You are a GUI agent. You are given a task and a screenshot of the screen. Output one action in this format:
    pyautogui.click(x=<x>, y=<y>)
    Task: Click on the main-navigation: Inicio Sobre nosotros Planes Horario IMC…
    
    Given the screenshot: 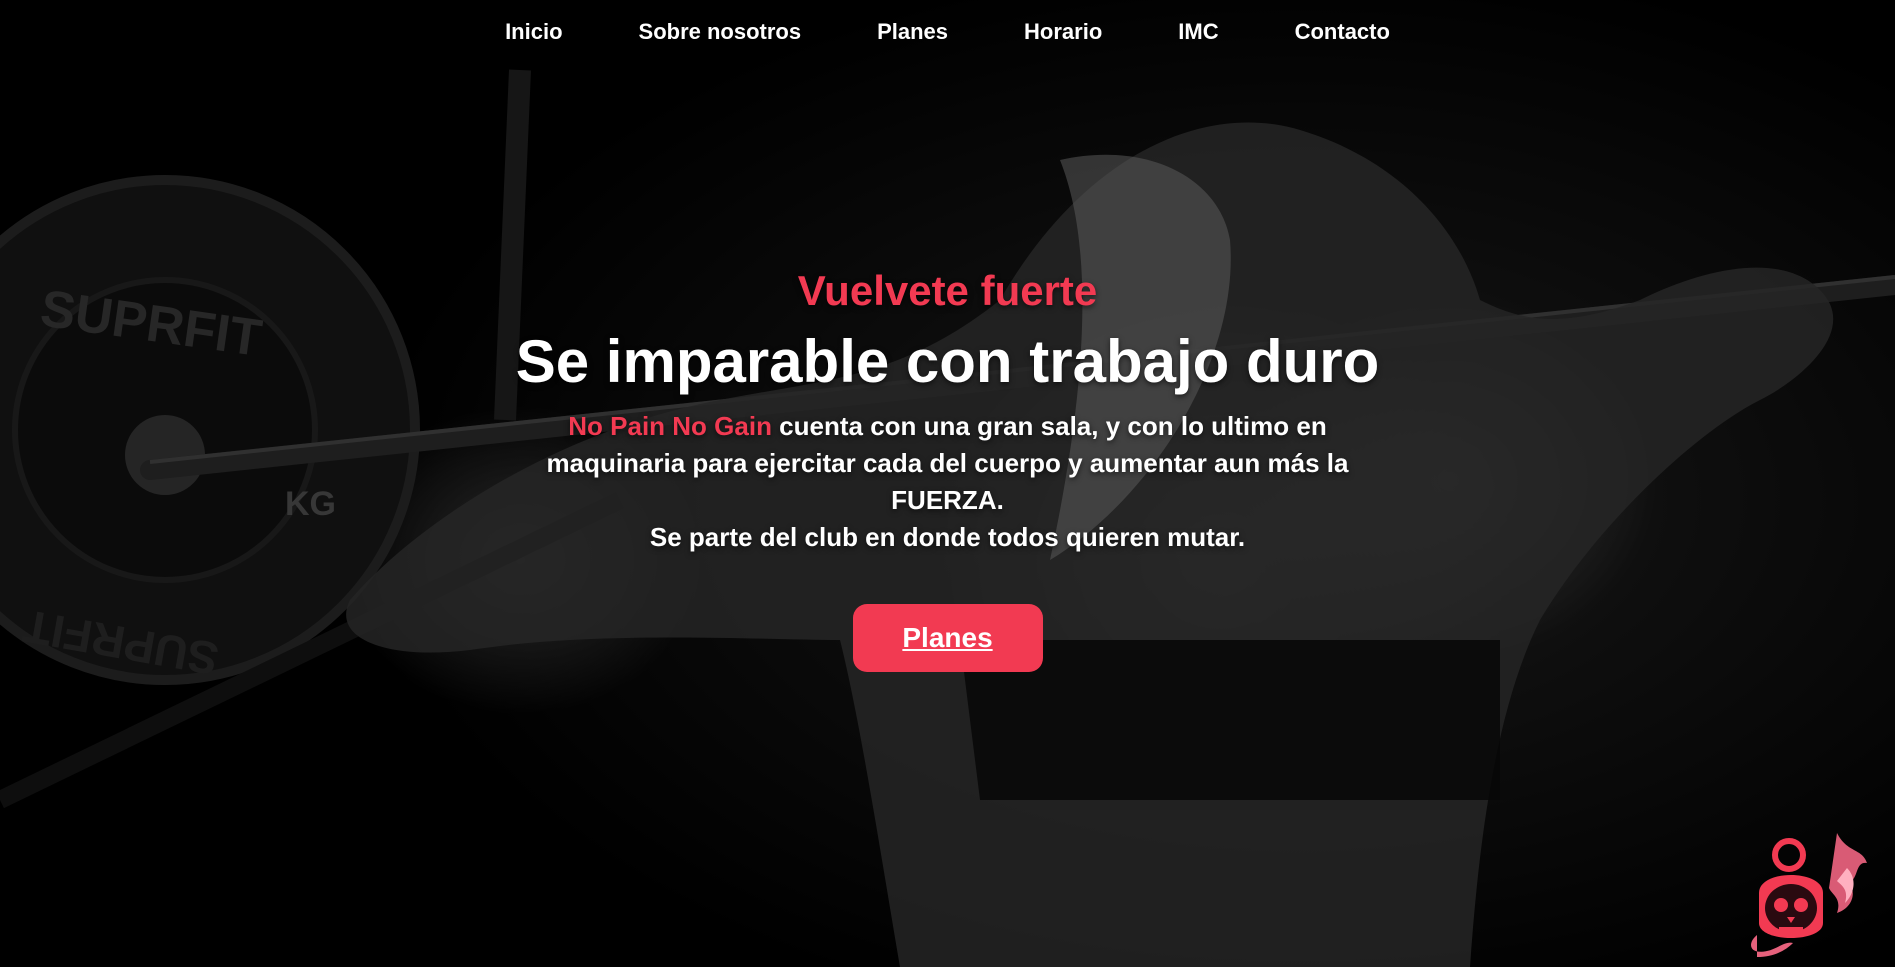 What is the action you would take?
    pyautogui.click(x=947, y=32)
    